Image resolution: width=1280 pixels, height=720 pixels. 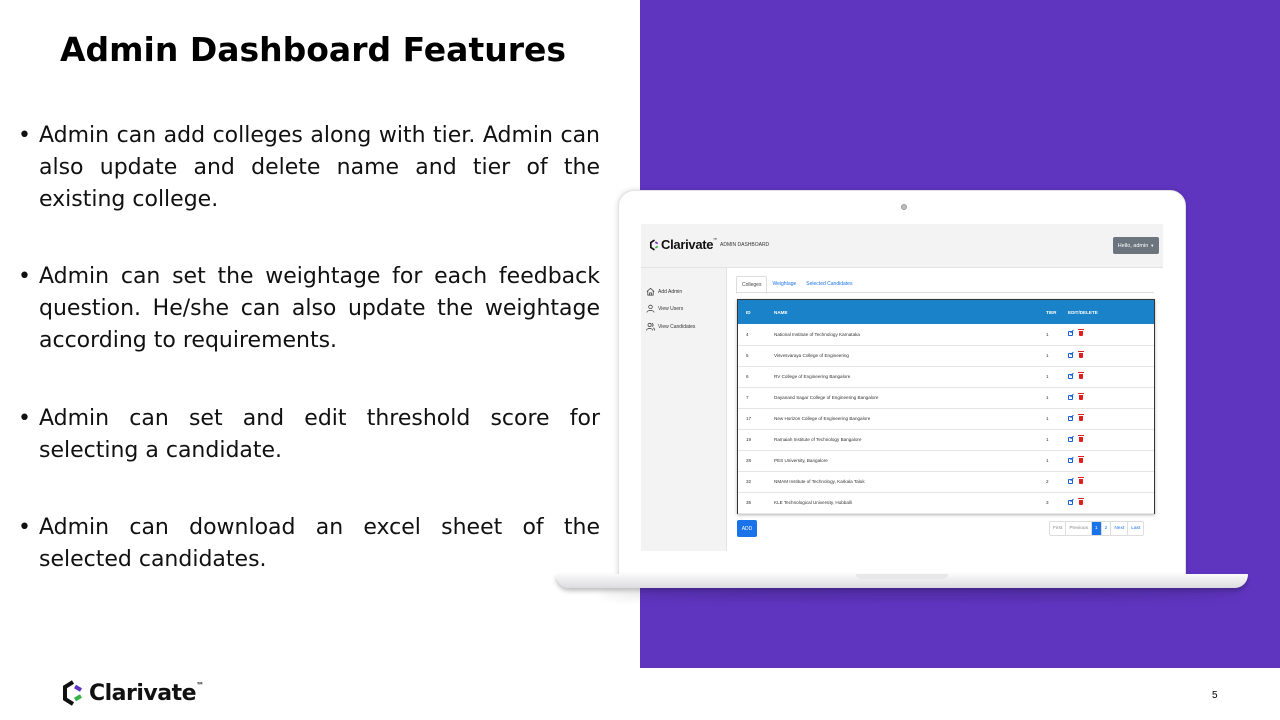 I want to click on app-navbar: Clarivate™ ADMIN DASHBOARD Hello, admin ▼, so click(x=902, y=246).